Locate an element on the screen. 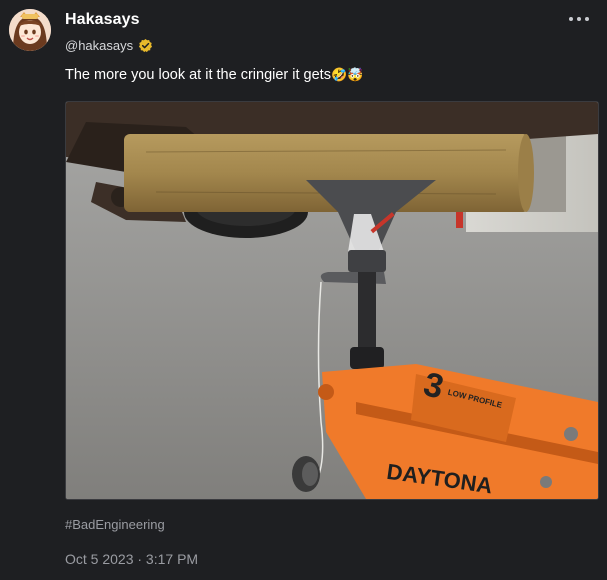 The height and width of the screenshot is (580, 607). post-emojis: 🤣🤯 is located at coordinates (347, 75).